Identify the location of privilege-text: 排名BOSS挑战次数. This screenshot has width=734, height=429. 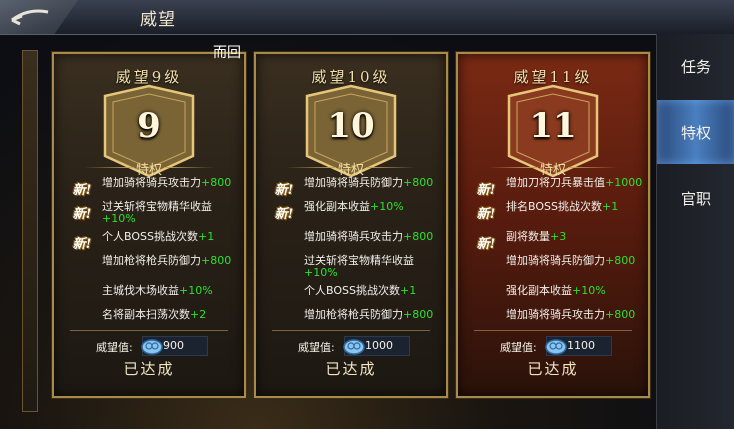
(554, 206).